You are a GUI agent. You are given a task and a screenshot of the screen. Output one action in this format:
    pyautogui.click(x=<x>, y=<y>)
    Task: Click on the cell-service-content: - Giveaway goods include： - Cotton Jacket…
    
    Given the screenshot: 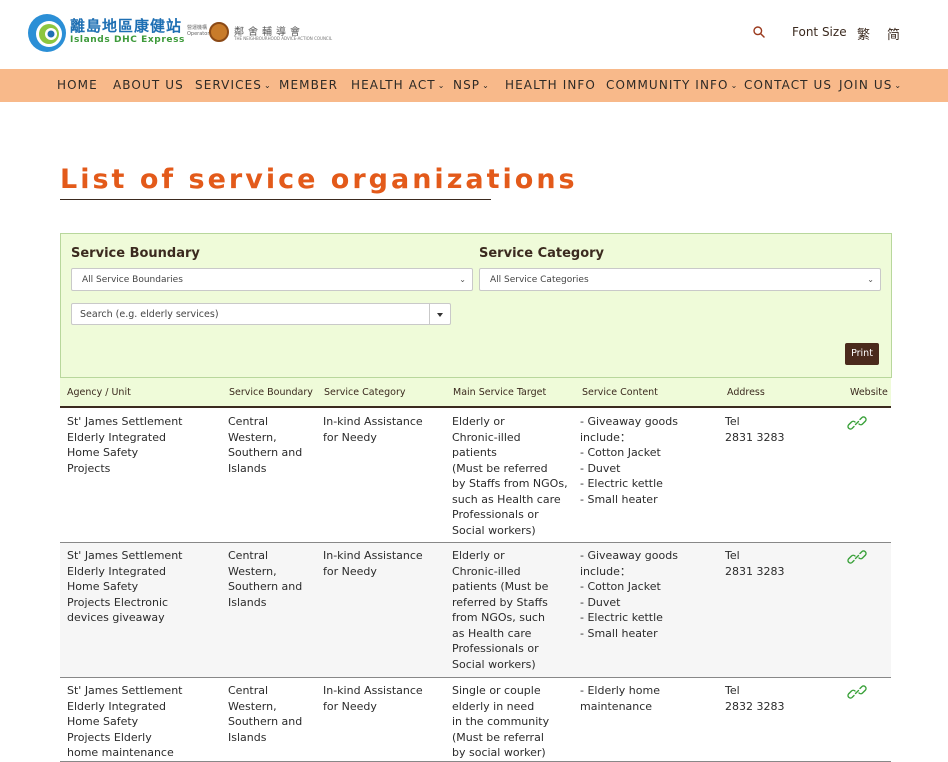 What is the action you would take?
    pyautogui.click(x=629, y=460)
    